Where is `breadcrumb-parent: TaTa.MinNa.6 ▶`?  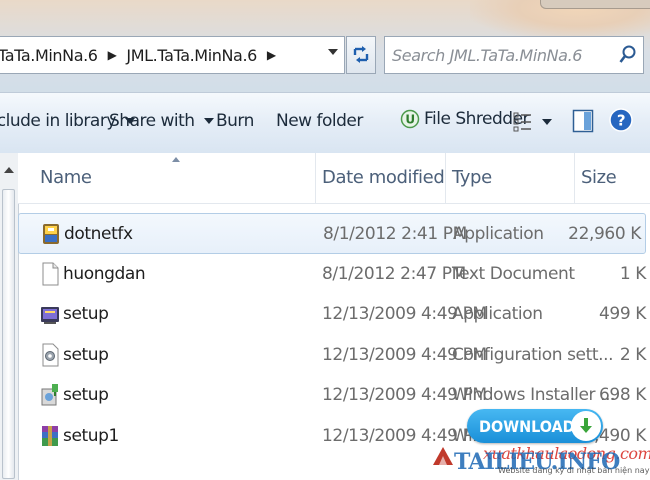
breadcrumb-parent: TaTa.MinNa.6 ▶ is located at coordinates (61, 55).